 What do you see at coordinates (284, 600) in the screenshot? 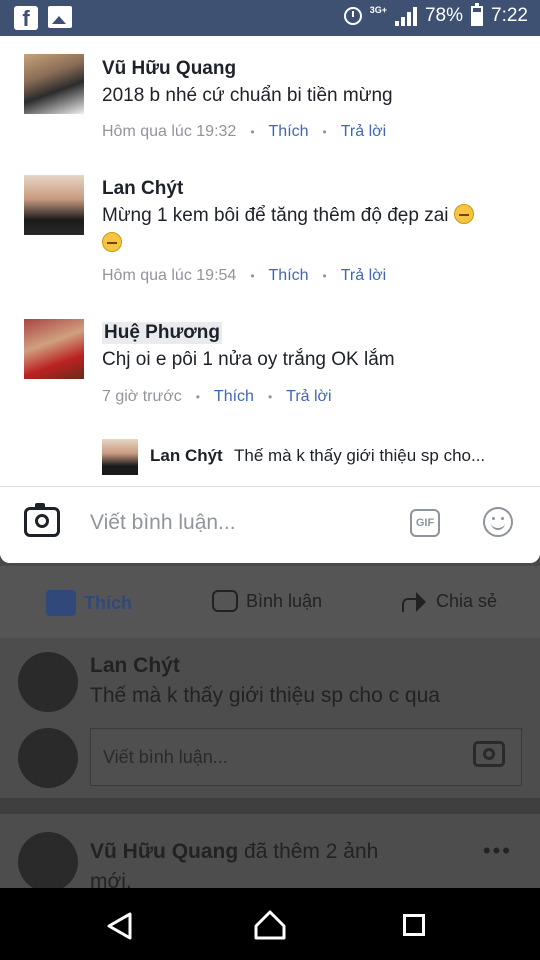
I see `comment-action-label: Bình luận` at bounding box center [284, 600].